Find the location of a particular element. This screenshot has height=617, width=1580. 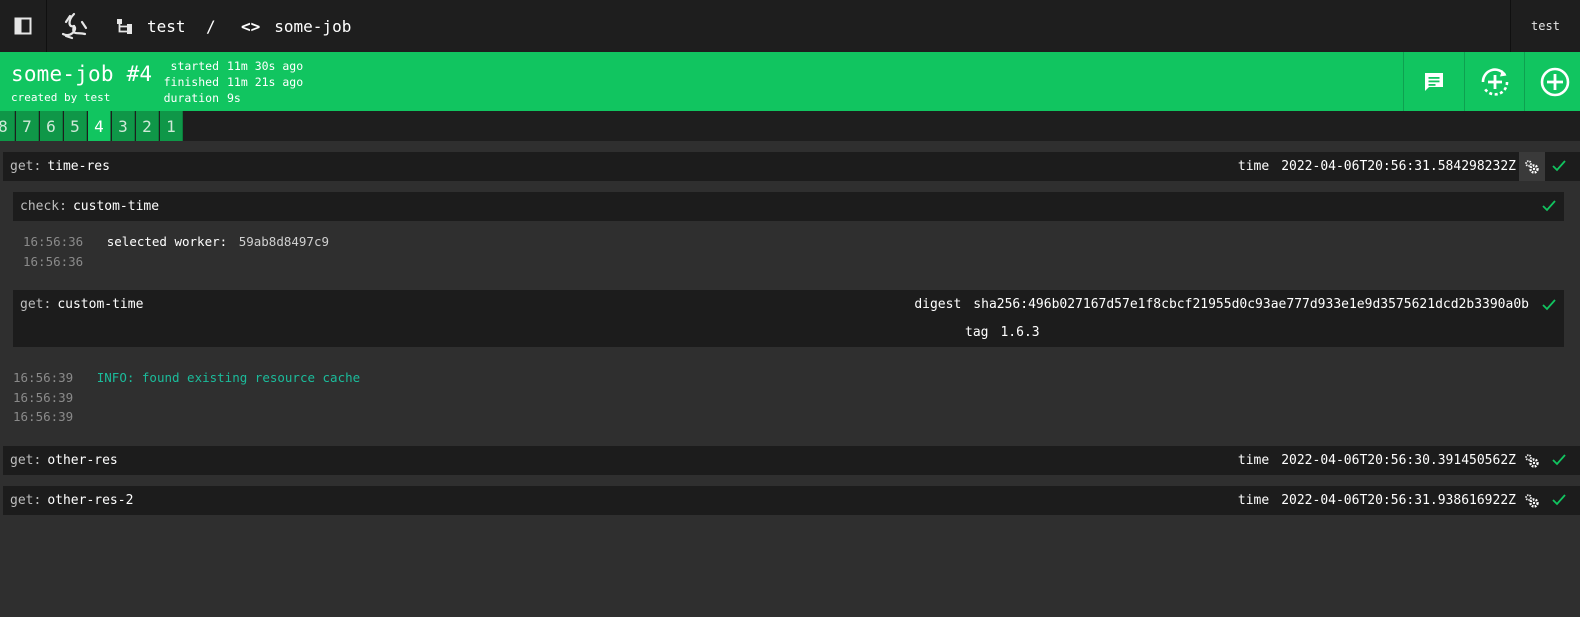

sidebar-toggle-button is located at coordinates (23, 26).